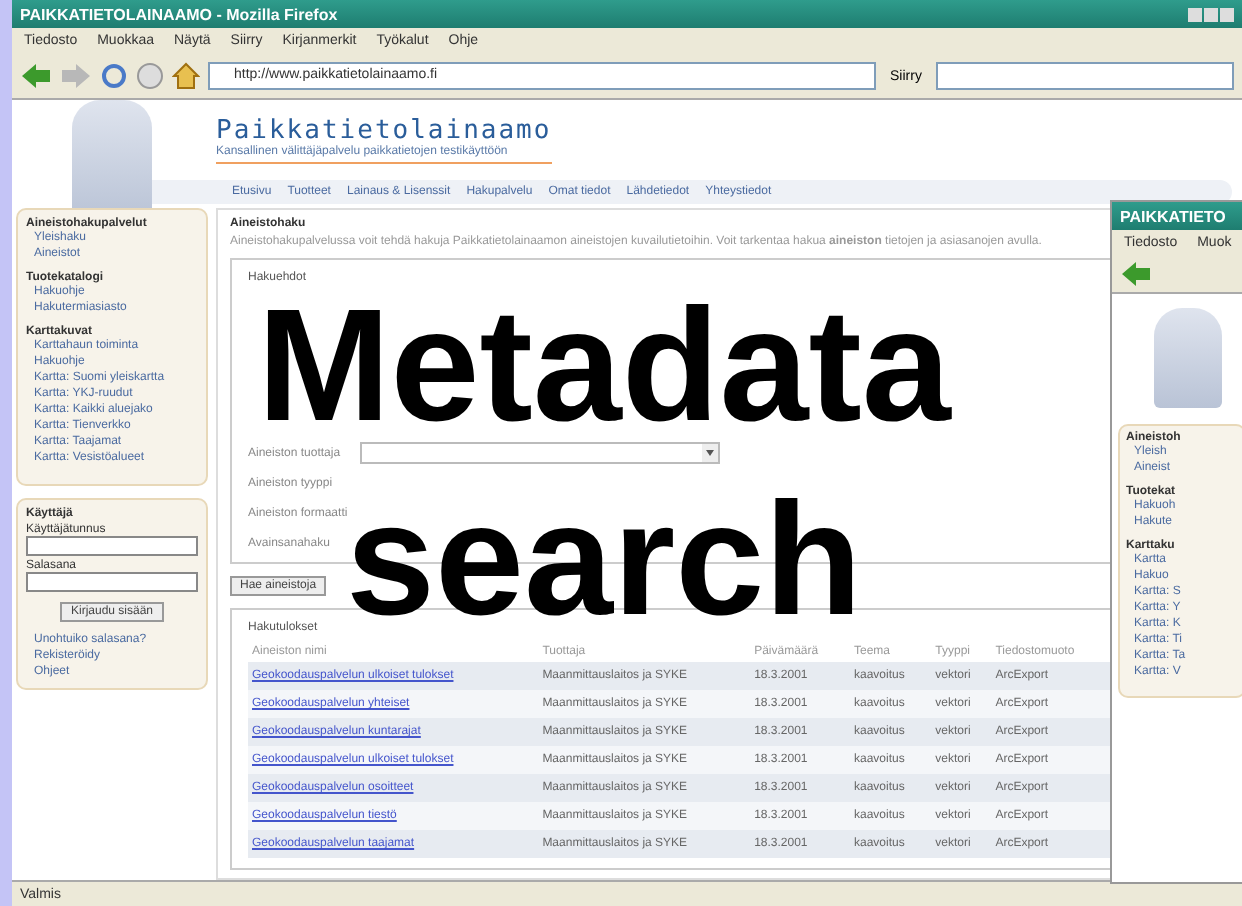 Image resolution: width=1242 pixels, height=906 pixels. What do you see at coordinates (604, 560) in the screenshot?
I see `slide-title: search` at bounding box center [604, 560].